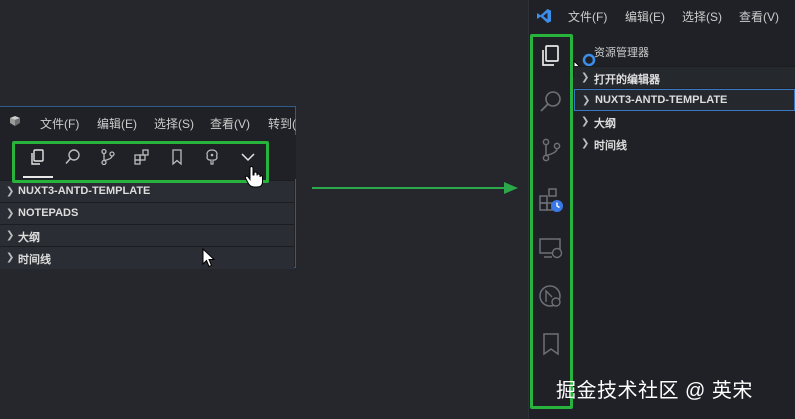 Image resolution: width=795 pixels, height=419 pixels. Describe the element at coordinates (15, 121) in the screenshot. I see `app-icon` at that location.